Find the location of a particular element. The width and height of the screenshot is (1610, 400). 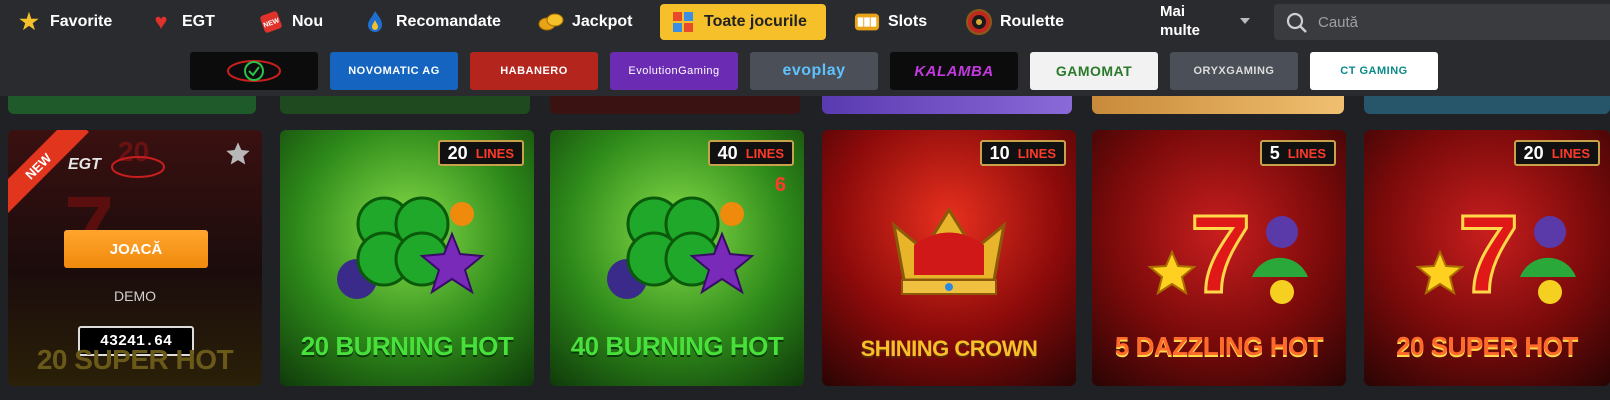

provider-kalamba: KALAMBA is located at coordinates (954, 71).